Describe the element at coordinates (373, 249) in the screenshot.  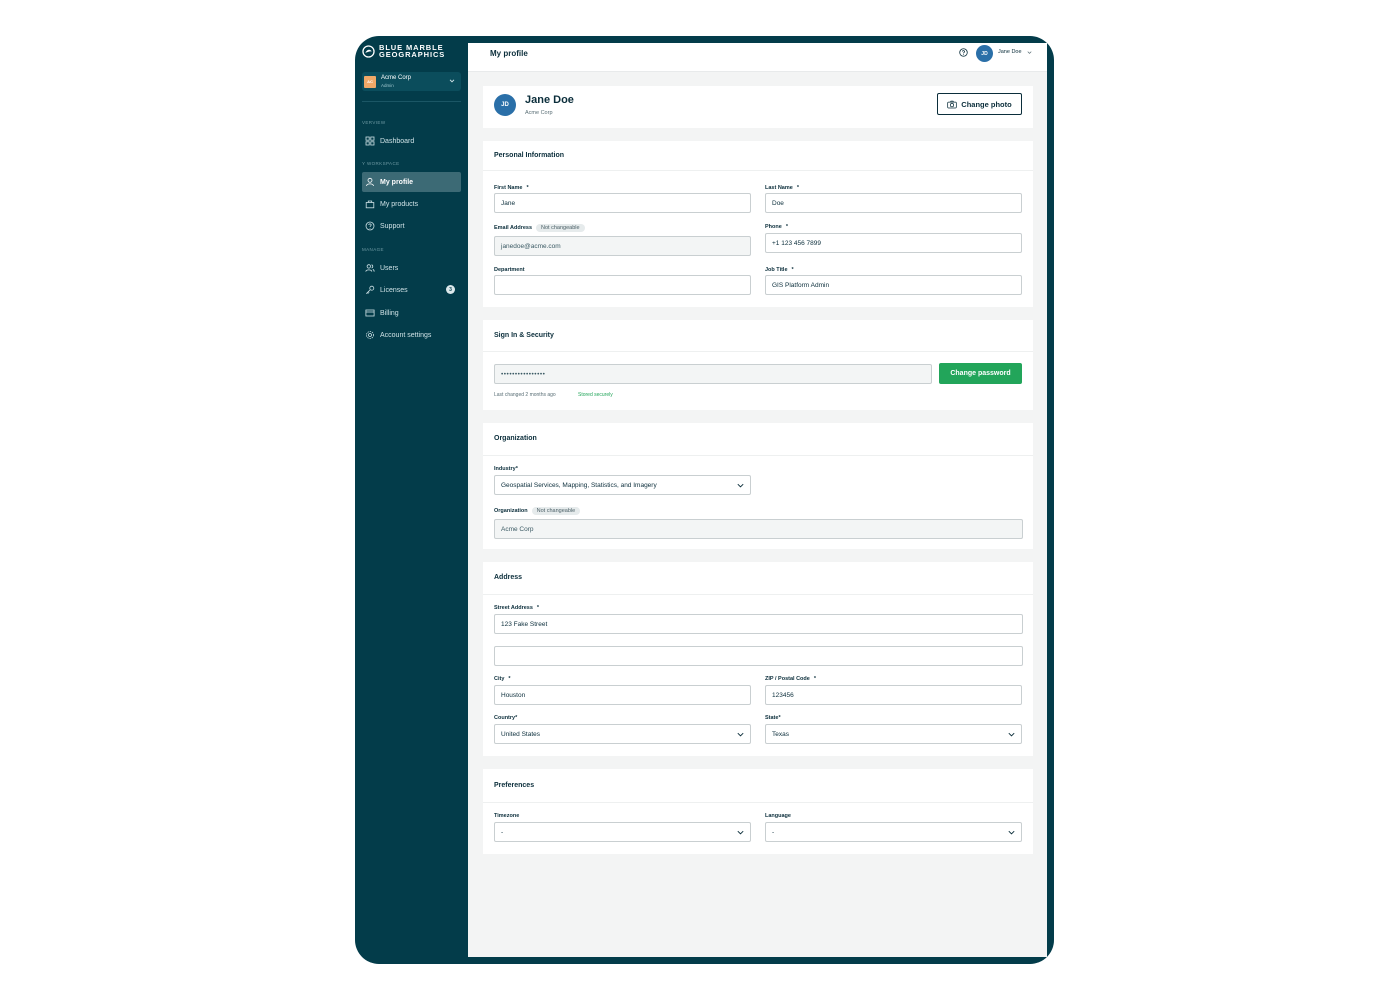
I see `nav-section-manage: MANAGE` at that location.